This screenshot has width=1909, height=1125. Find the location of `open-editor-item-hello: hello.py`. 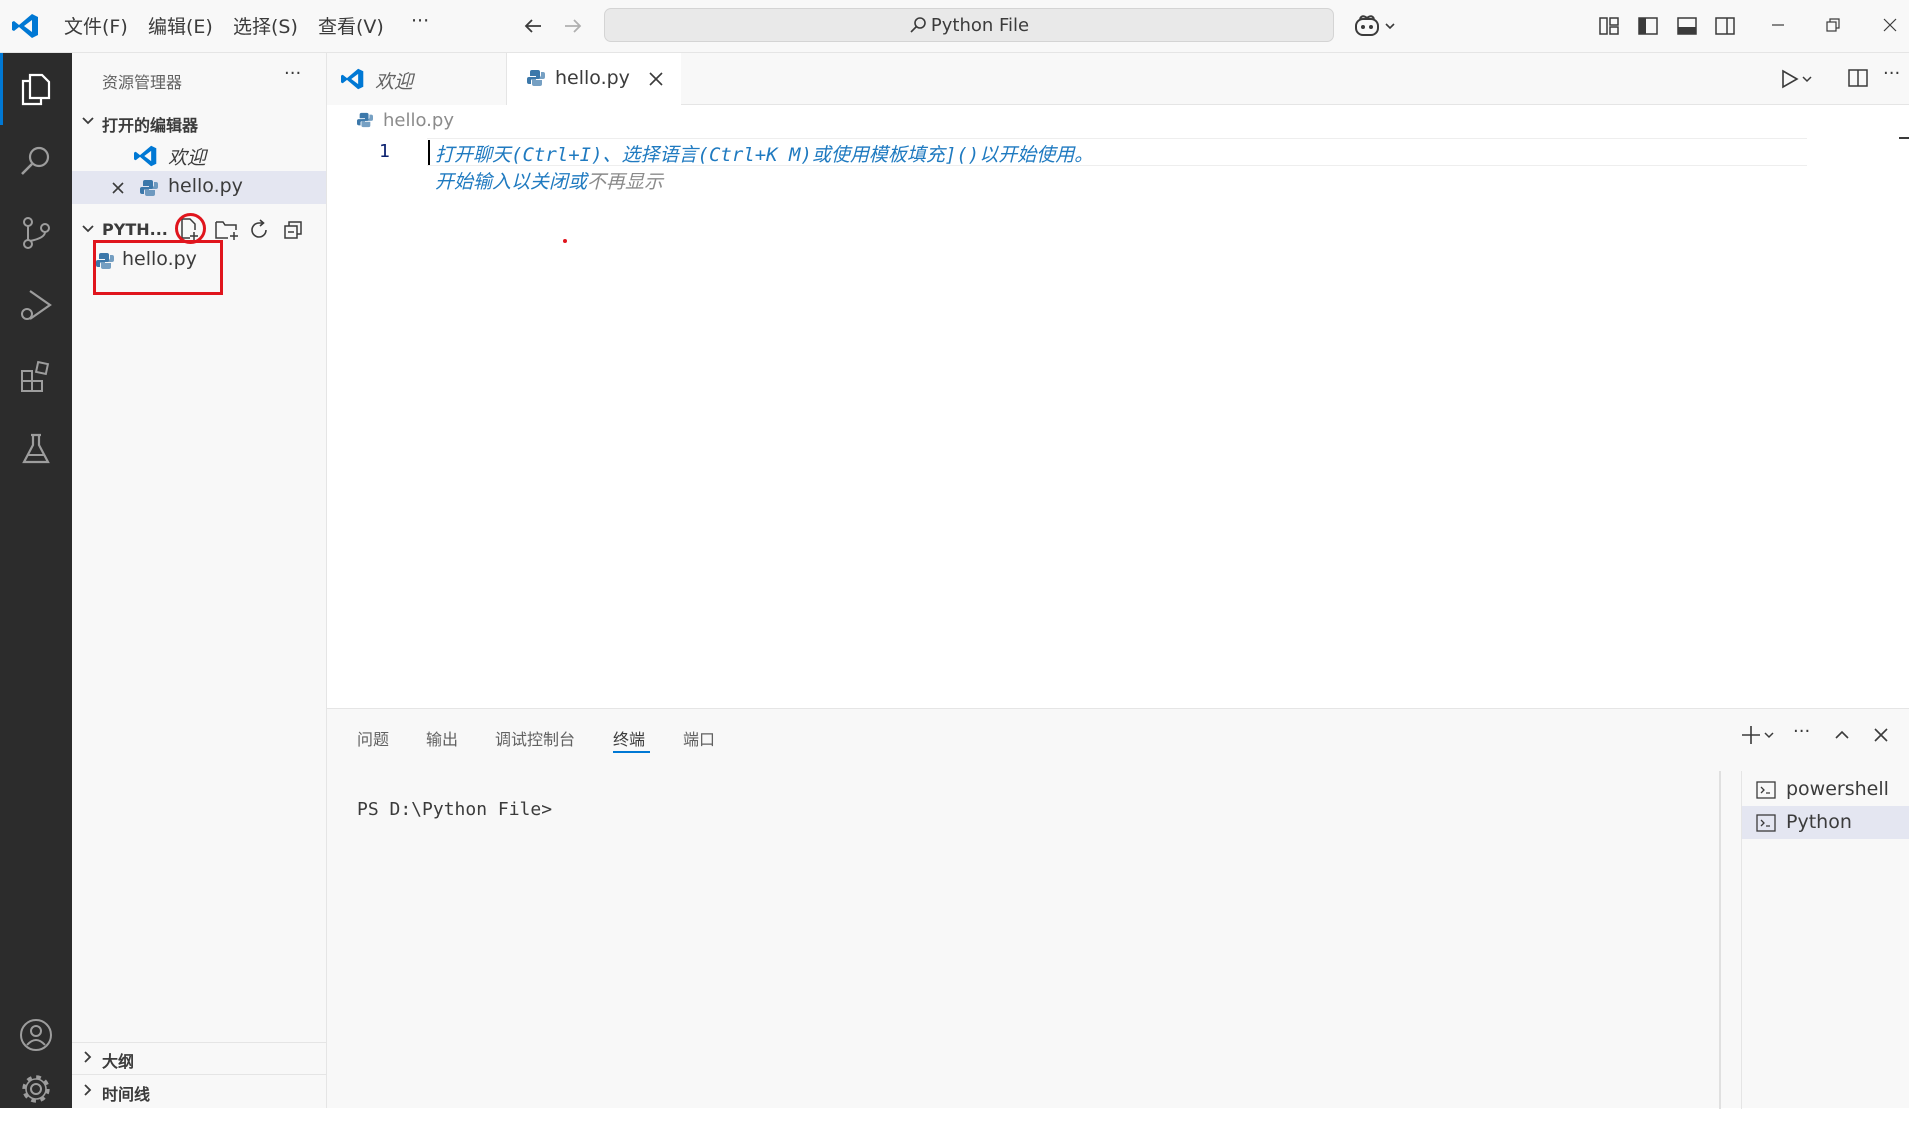

open-editor-item-hello: hello.py is located at coordinates (199, 187).